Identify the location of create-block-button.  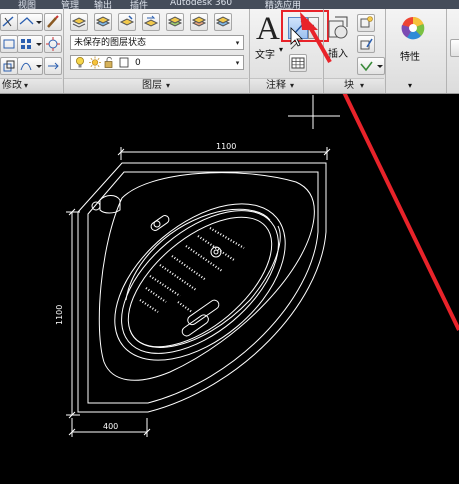
(366, 23).